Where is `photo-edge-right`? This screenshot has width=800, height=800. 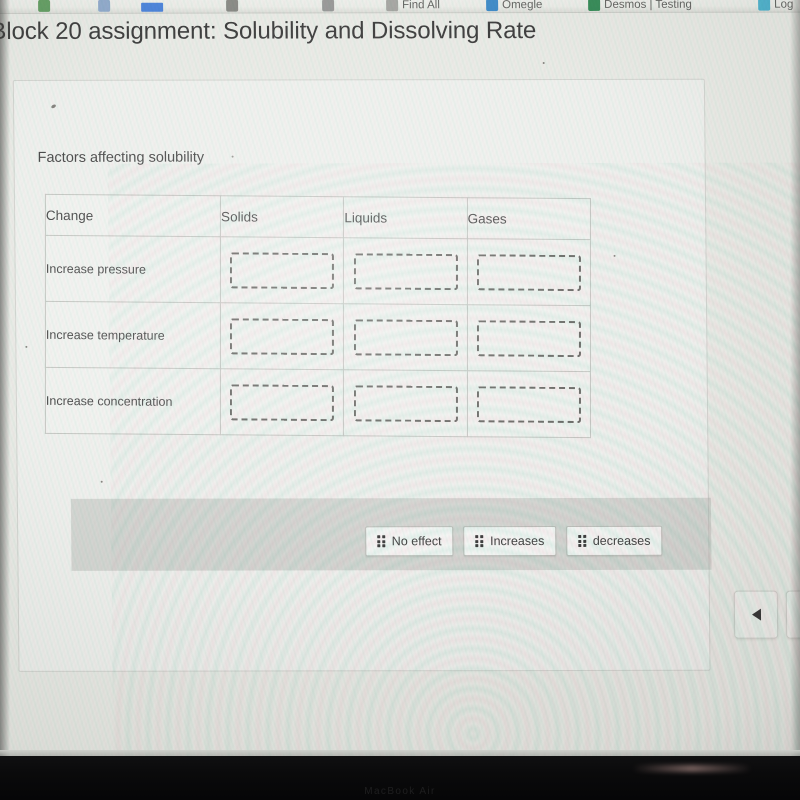 photo-edge-right is located at coordinates (795, 400).